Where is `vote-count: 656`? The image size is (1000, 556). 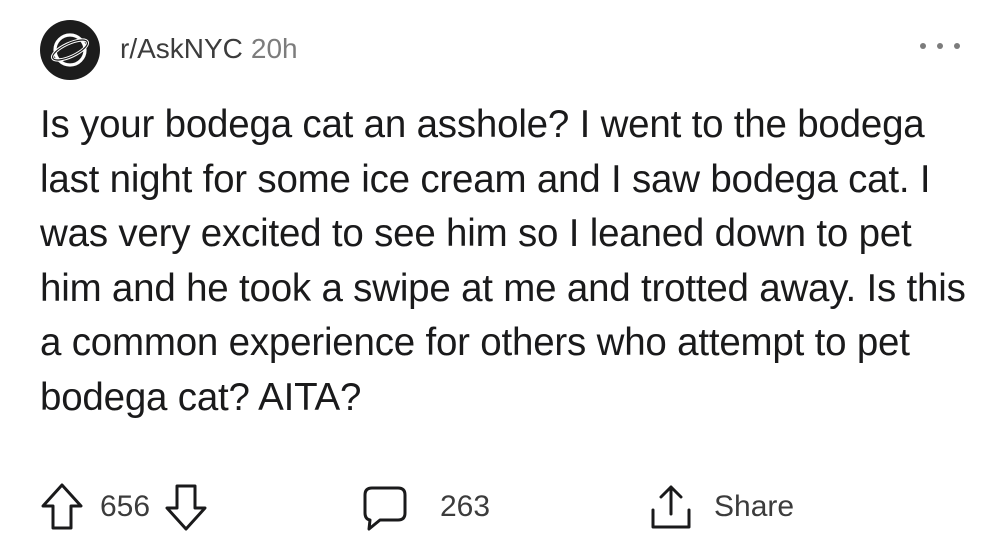
vote-count: 656 is located at coordinates (125, 506).